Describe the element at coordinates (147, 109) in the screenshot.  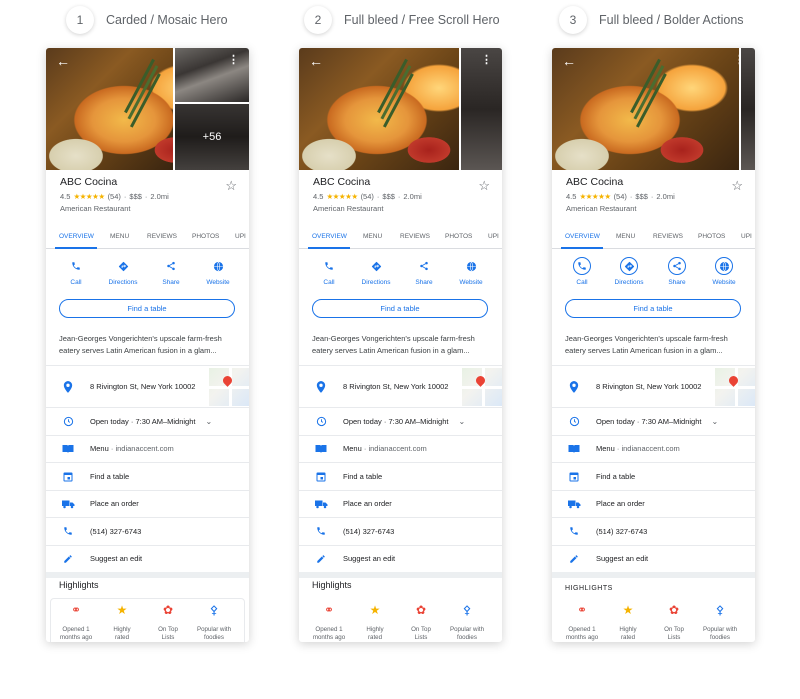
I see `hero-photo: +56 ← ⋮` at that location.